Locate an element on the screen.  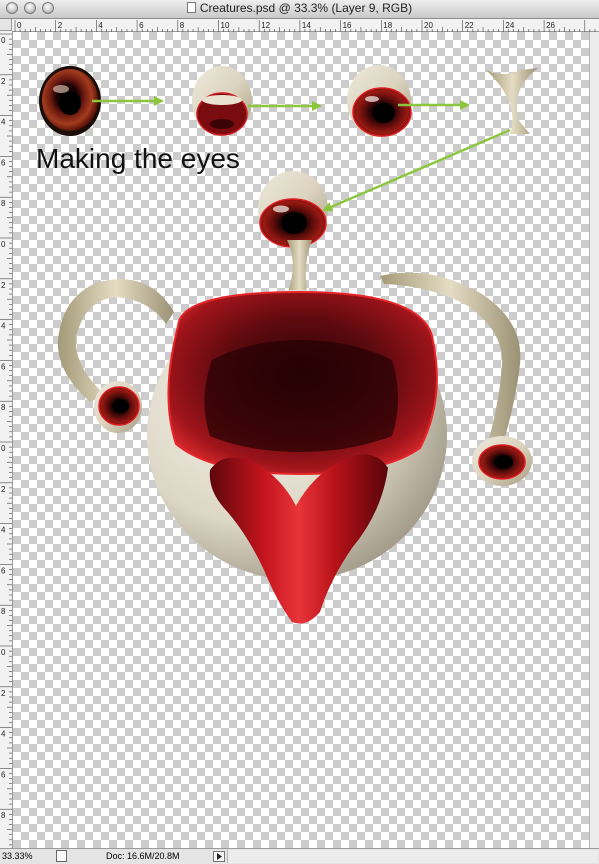
document-status-icon is located at coordinates (61, 856).